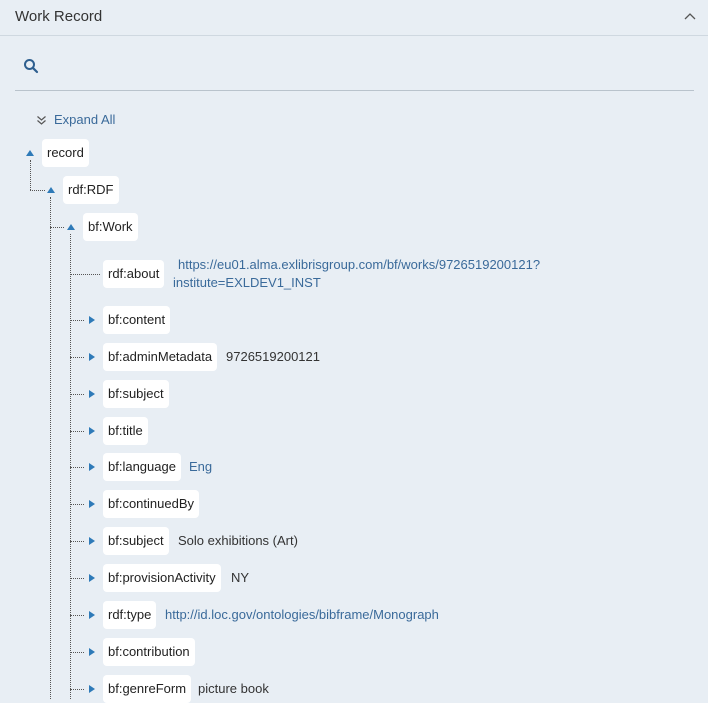 Image resolution: width=708 pixels, height=703 pixels. What do you see at coordinates (240, 577) in the screenshot?
I see `node-value: NY` at bounding box center [240, 577].